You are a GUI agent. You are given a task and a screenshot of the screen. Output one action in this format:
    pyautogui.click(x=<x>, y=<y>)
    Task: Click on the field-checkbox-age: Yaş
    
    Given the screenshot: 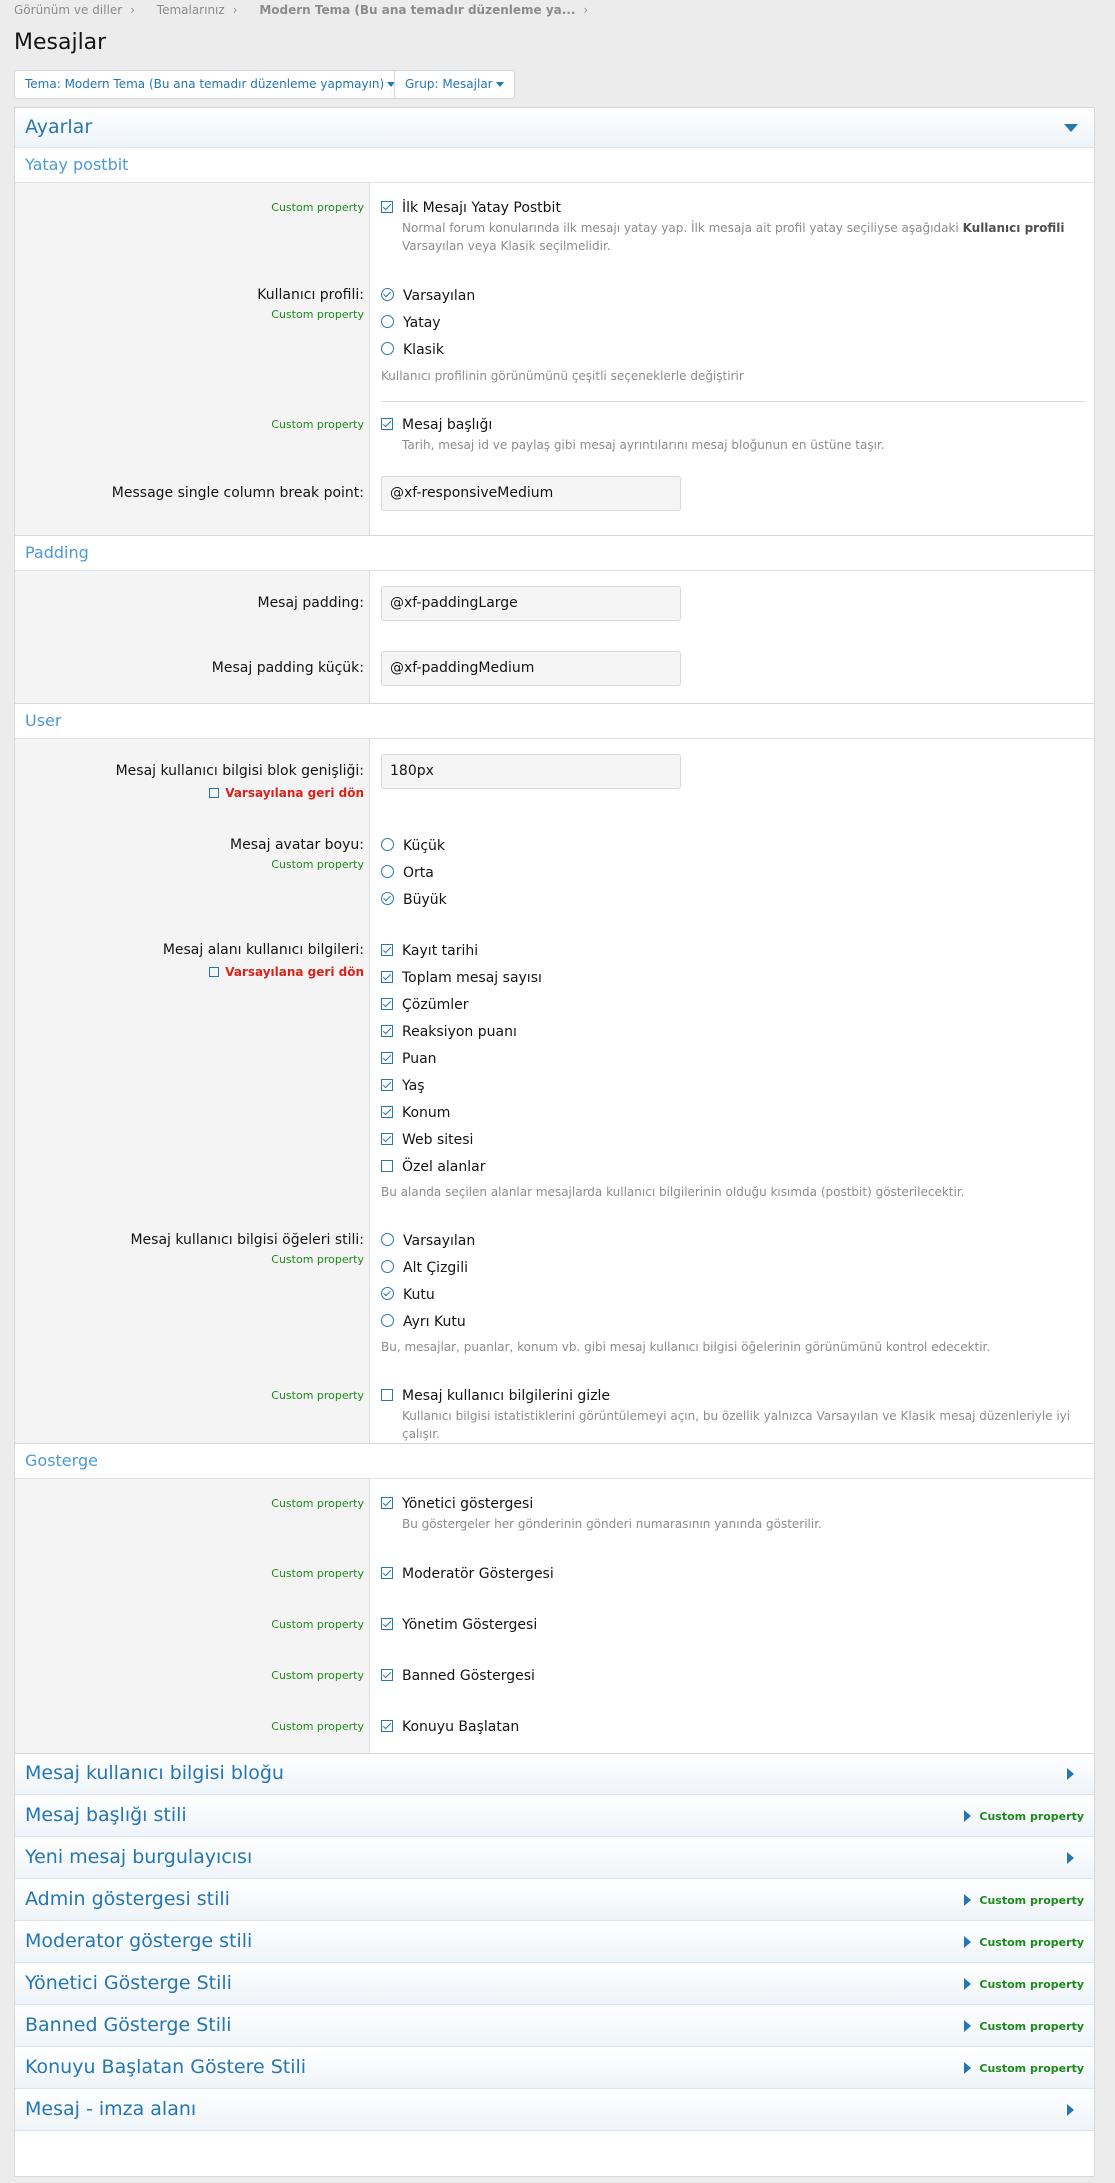 What is the action you would take?
    pyautogui.click(x=403, y=1086)
    